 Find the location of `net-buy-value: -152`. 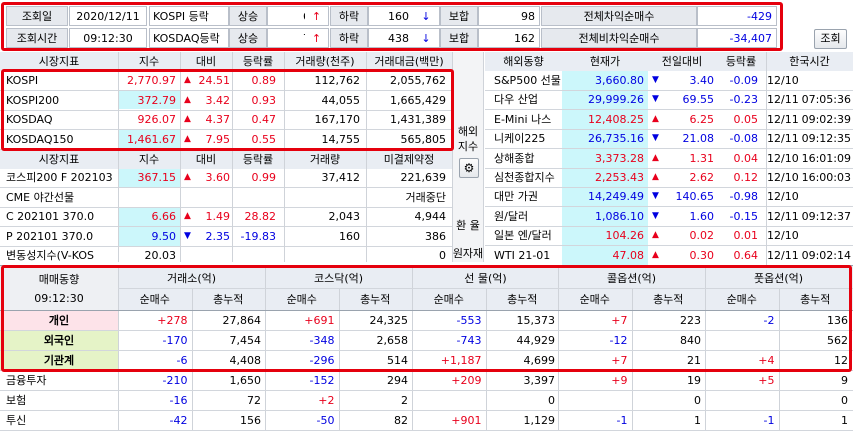

net-buy-value: -152 is located at coordinates (322, 380).